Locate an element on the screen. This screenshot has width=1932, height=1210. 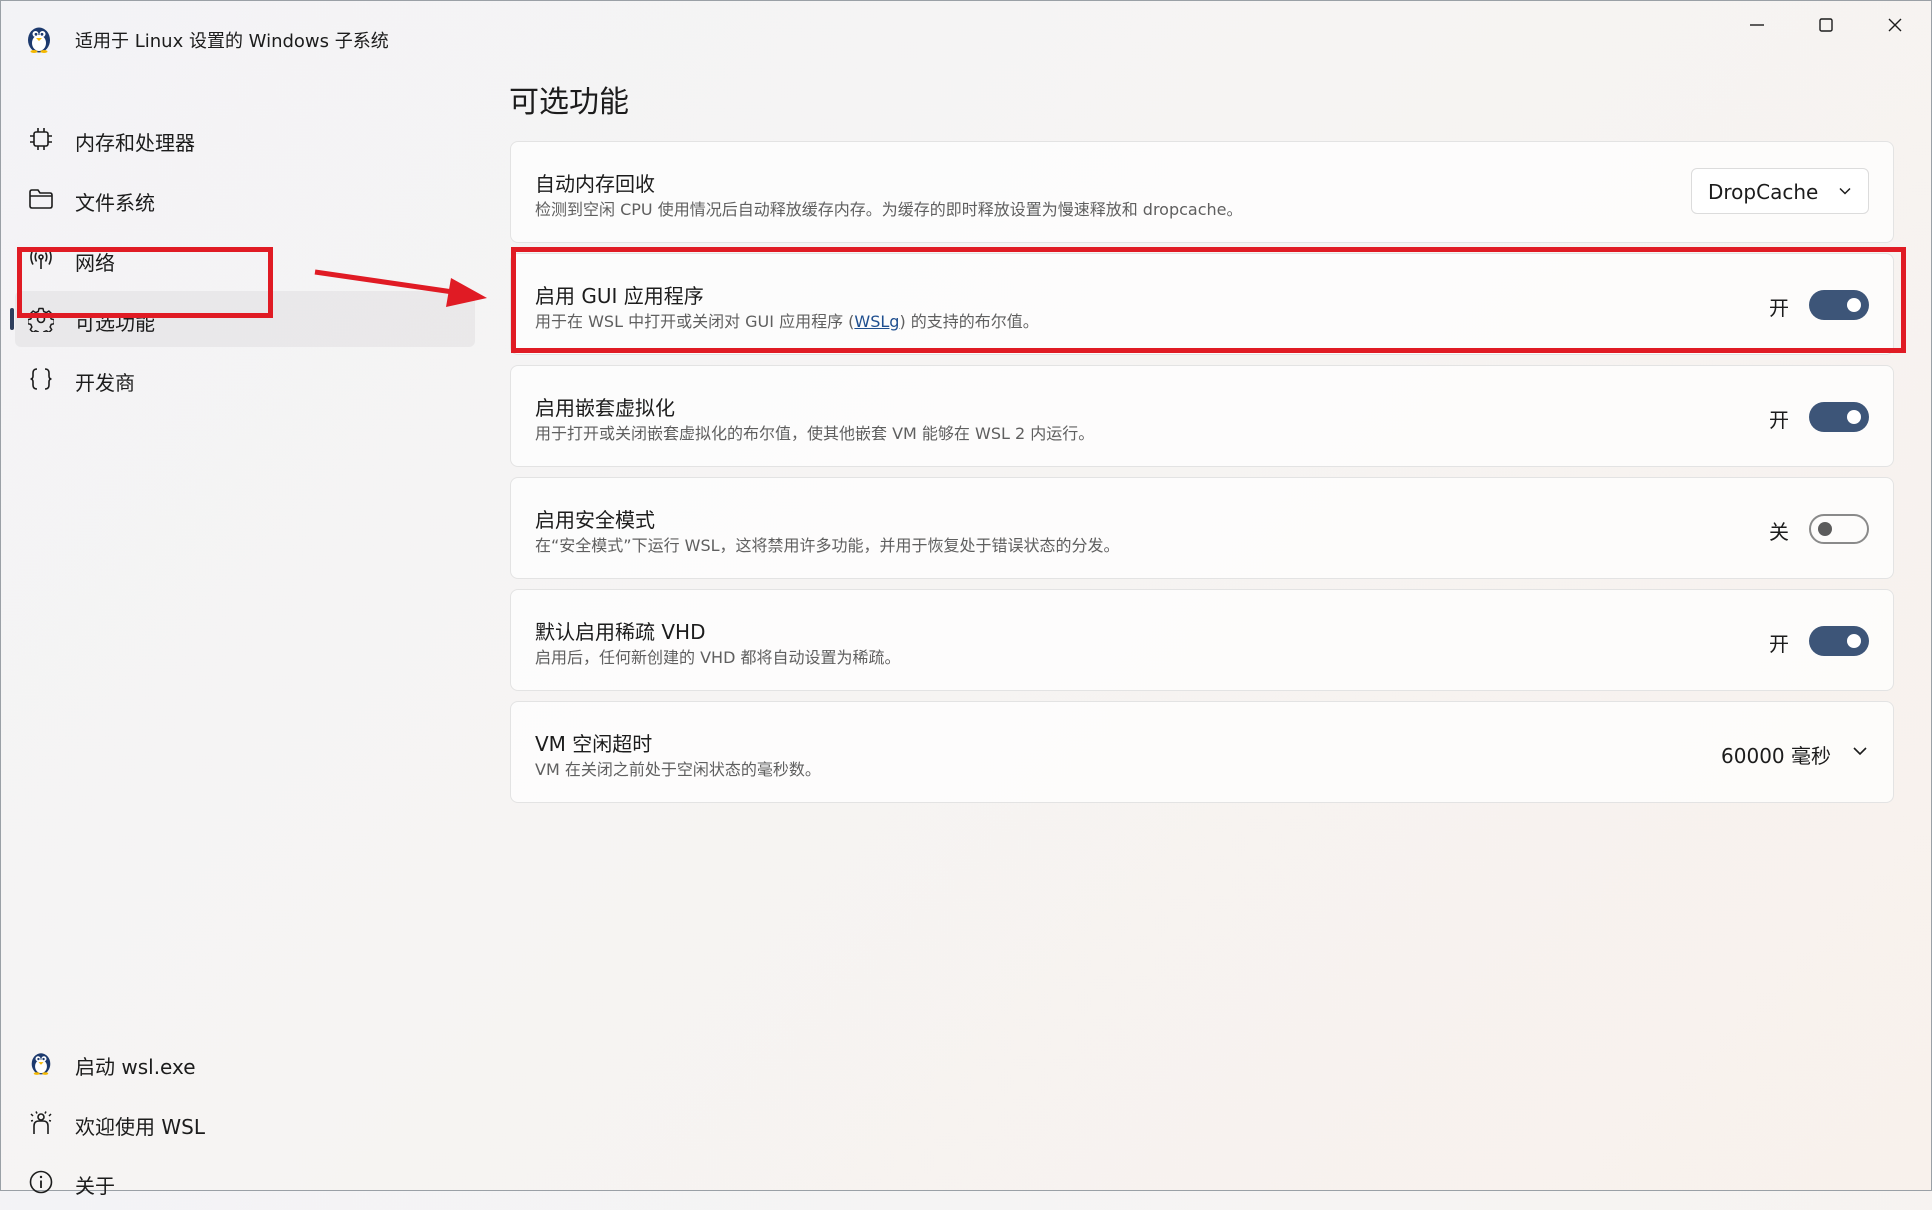
setting-title: 启用嵌套虚拟化 is located at coordinates (605, 408).